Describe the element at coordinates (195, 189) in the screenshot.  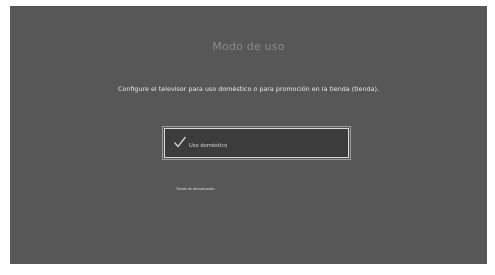
I see `option-store-demo: Tienda de demostración` at that location.